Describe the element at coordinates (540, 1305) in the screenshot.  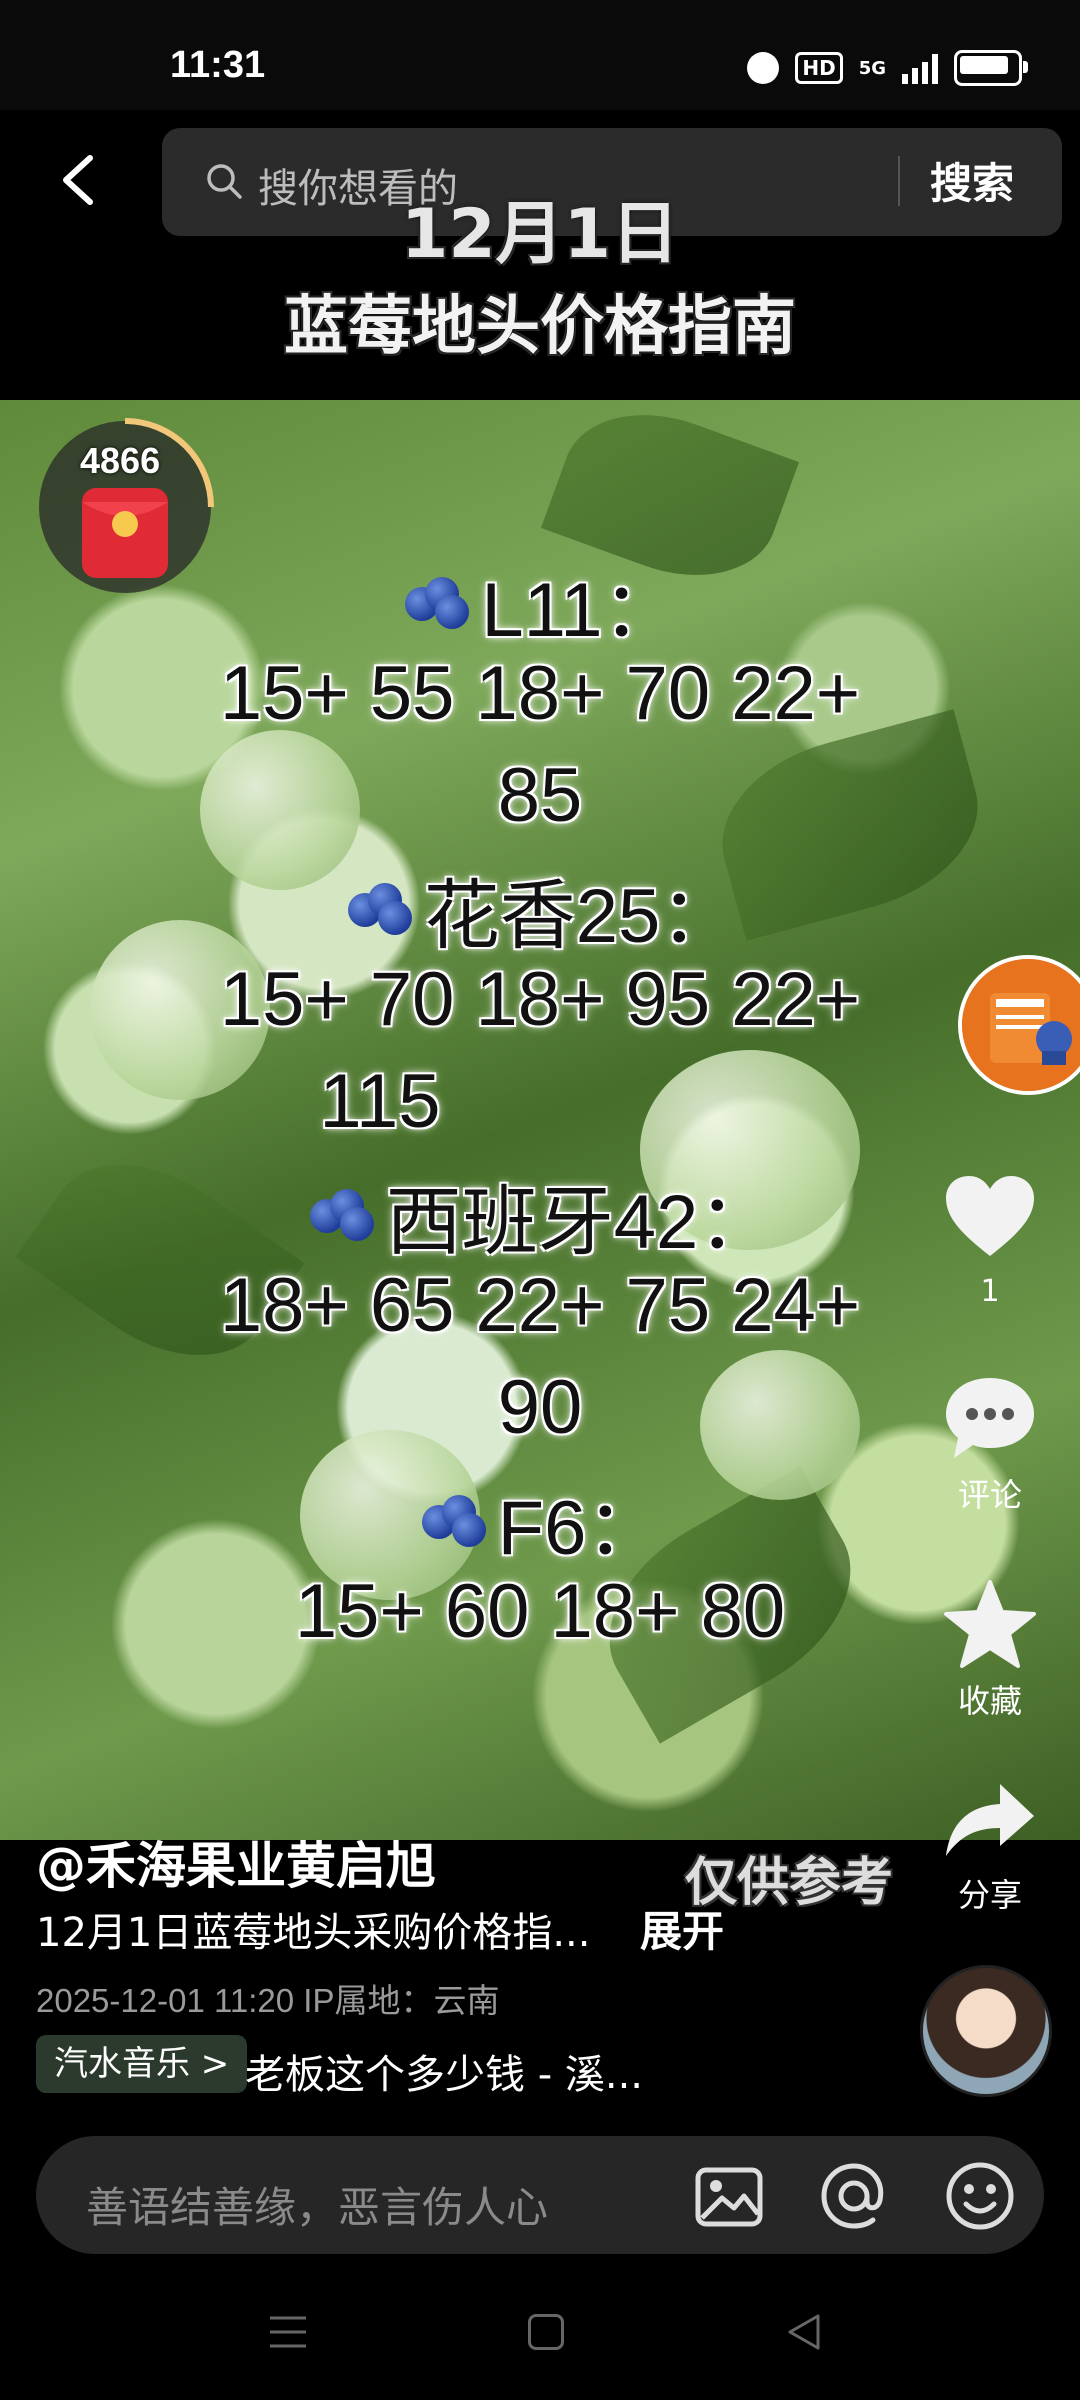
I see `variety-prices: 18+ 65 22+ 75 24+` at that location.